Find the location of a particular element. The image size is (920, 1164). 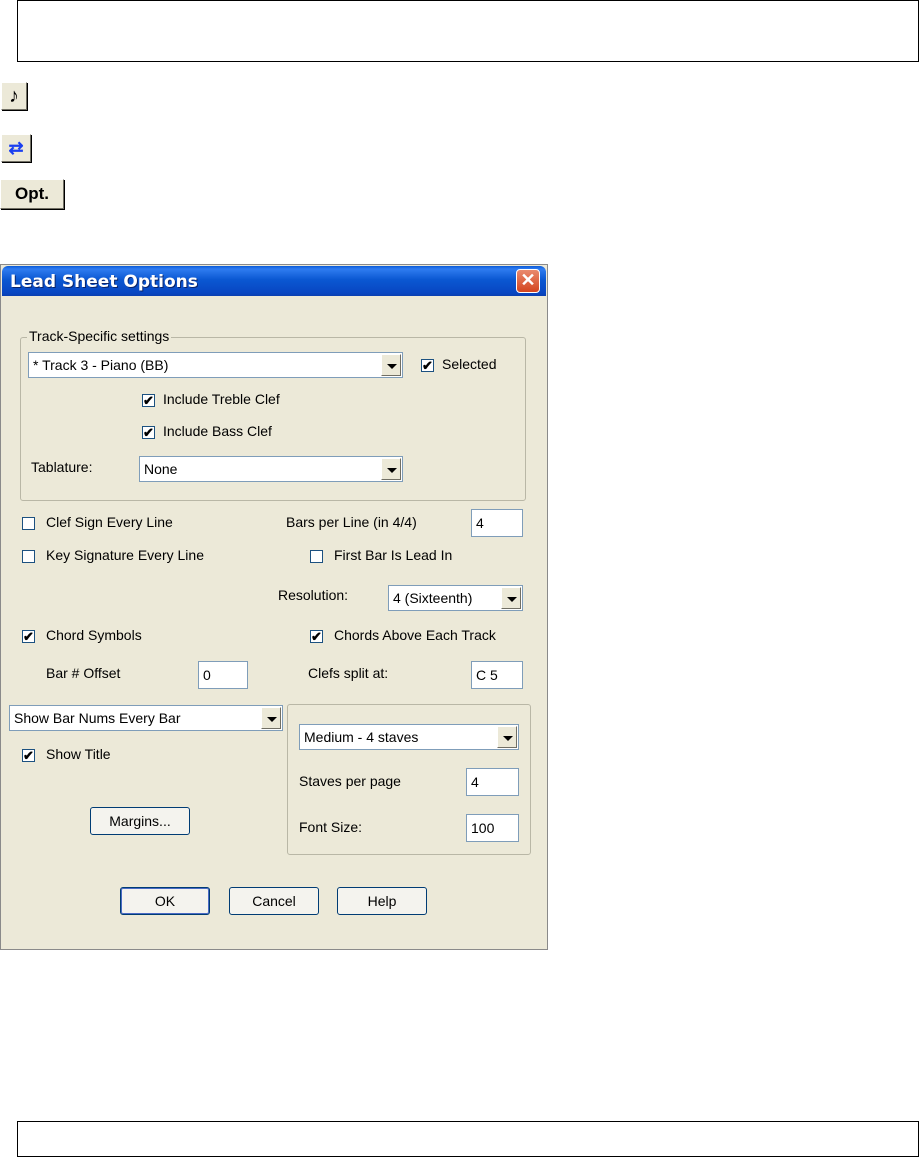

staves-per-page-value: 4 is located at coordinates (475, 782).